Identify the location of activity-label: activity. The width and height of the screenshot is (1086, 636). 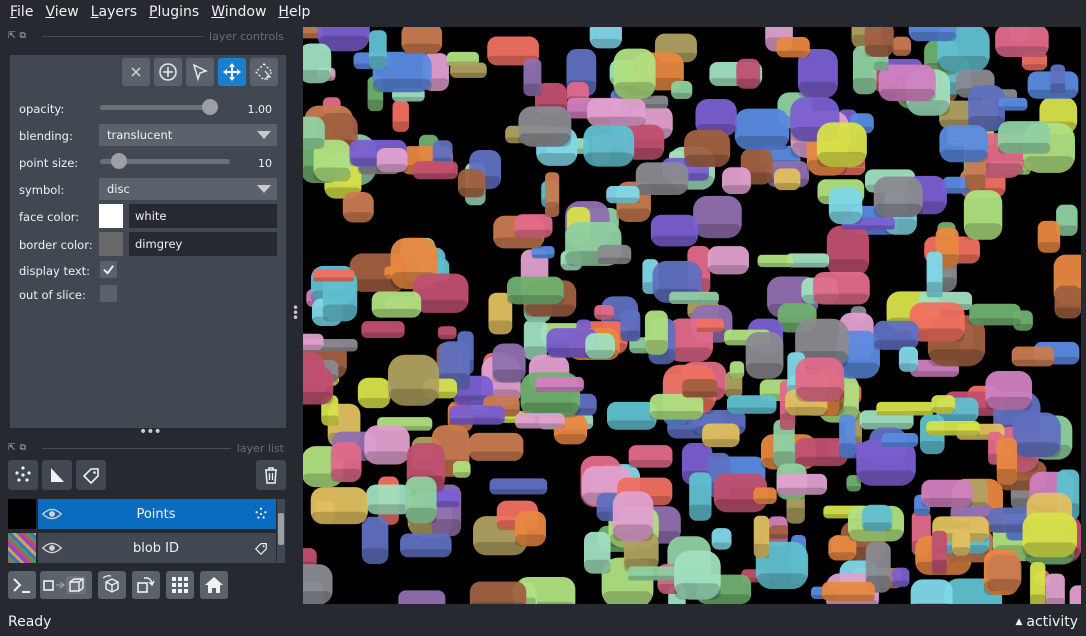
(1052, 622).